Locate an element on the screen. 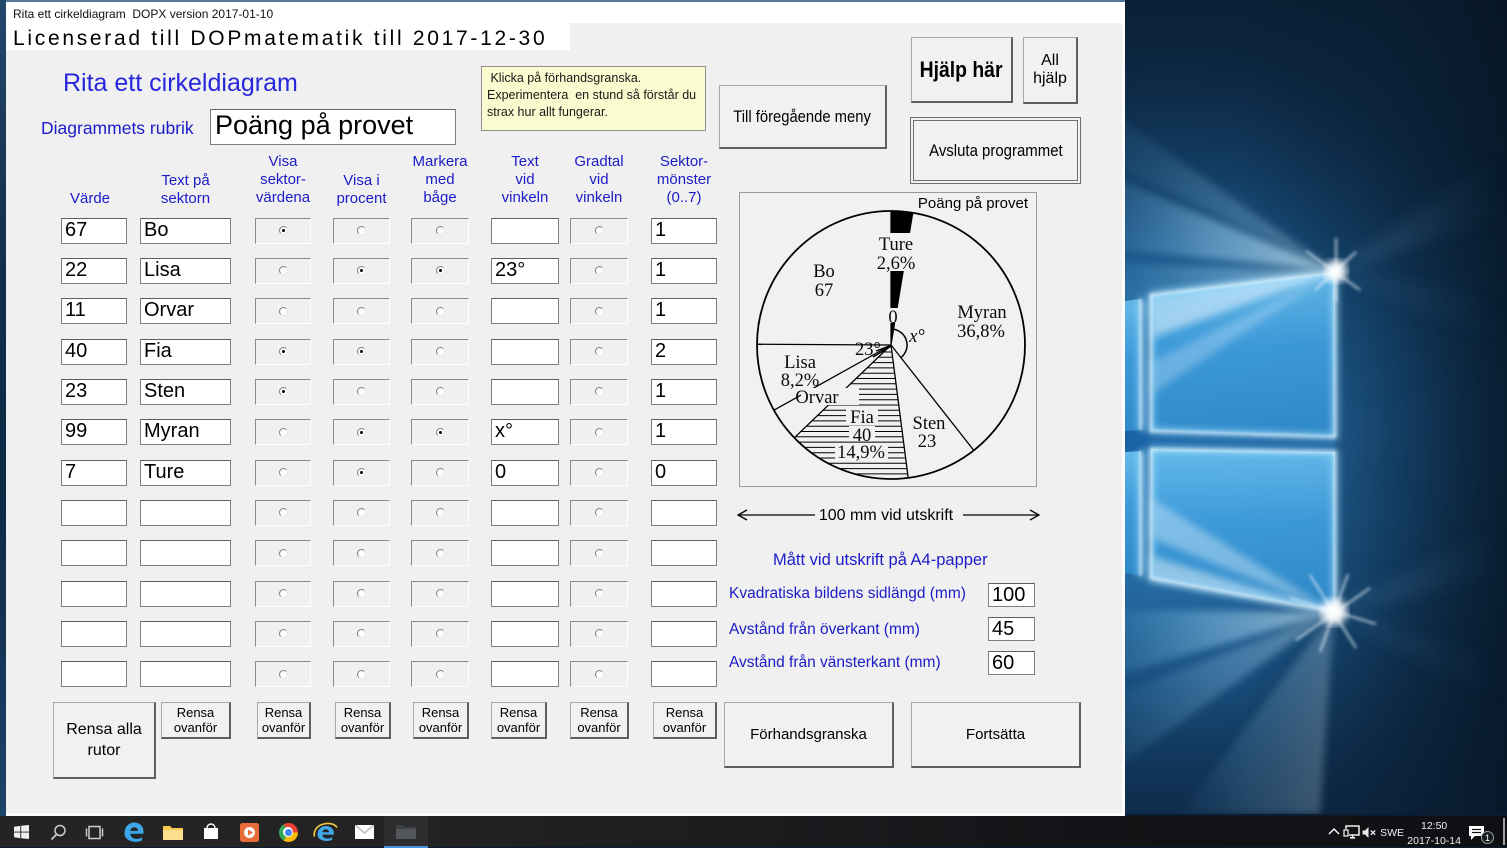 The height and width of the screenshot is (848, 1507). svg-text: Myran is located at coordinates (981, 313).